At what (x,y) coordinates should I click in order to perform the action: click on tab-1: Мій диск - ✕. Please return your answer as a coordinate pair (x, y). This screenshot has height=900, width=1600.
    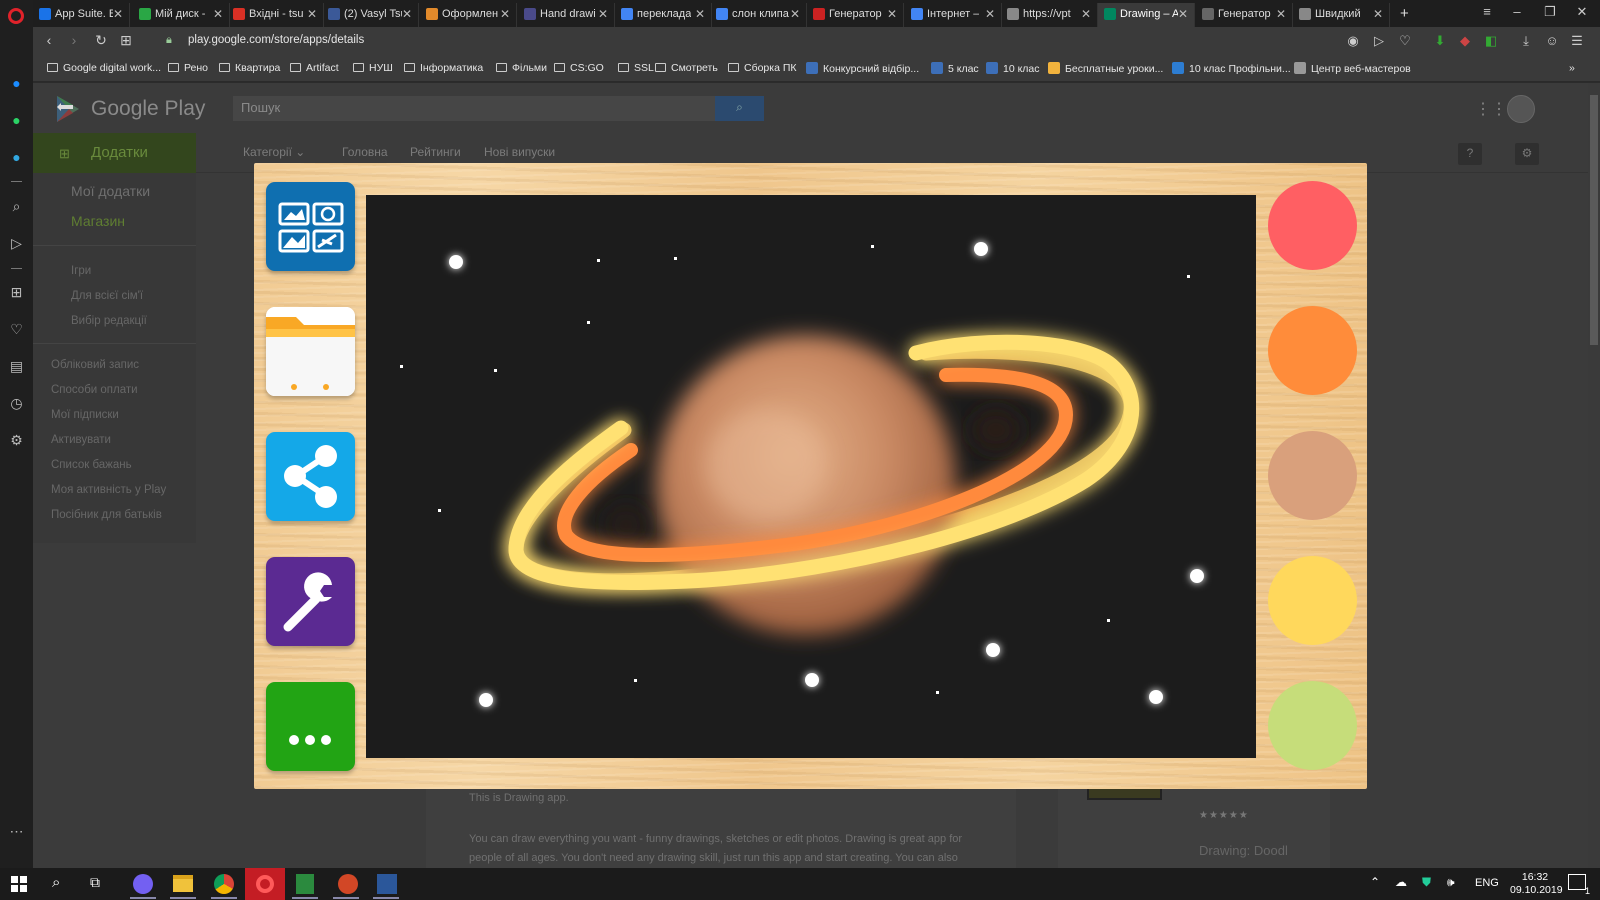
    Looking at the image, I should click on (181, 15).